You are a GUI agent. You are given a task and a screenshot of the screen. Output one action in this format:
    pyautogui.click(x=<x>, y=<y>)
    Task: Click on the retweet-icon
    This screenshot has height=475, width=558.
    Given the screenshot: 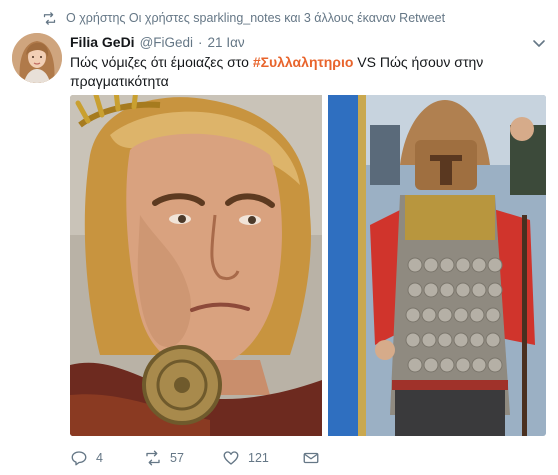 What is the action you would take?
    pyautogui.click(x=49, y=18)
    